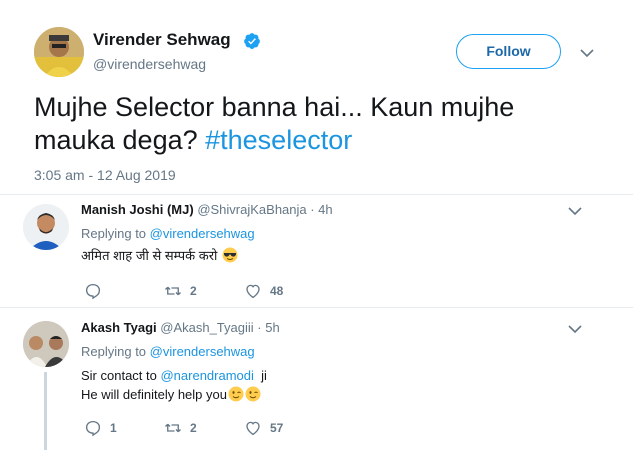 The width and height of the screenshot is (633, 453). I want to click on reply-count: 1, so click(113, 428).